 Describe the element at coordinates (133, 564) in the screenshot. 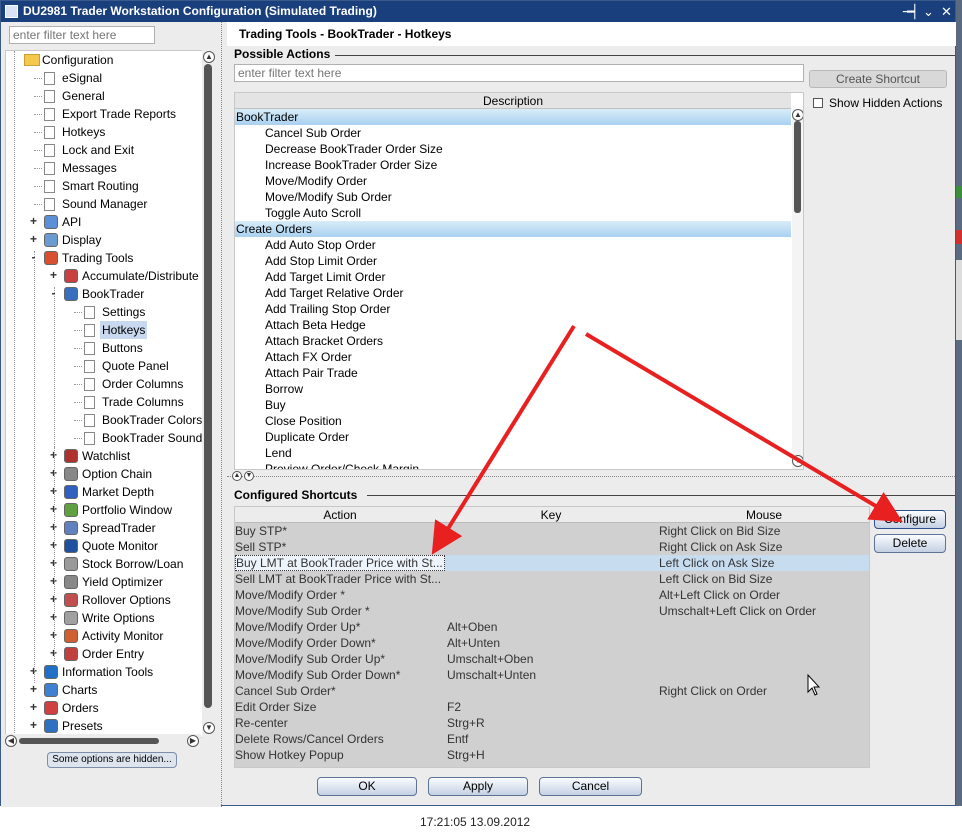

I see `tree-node-label: Stock Borrow/Loan` at that location.